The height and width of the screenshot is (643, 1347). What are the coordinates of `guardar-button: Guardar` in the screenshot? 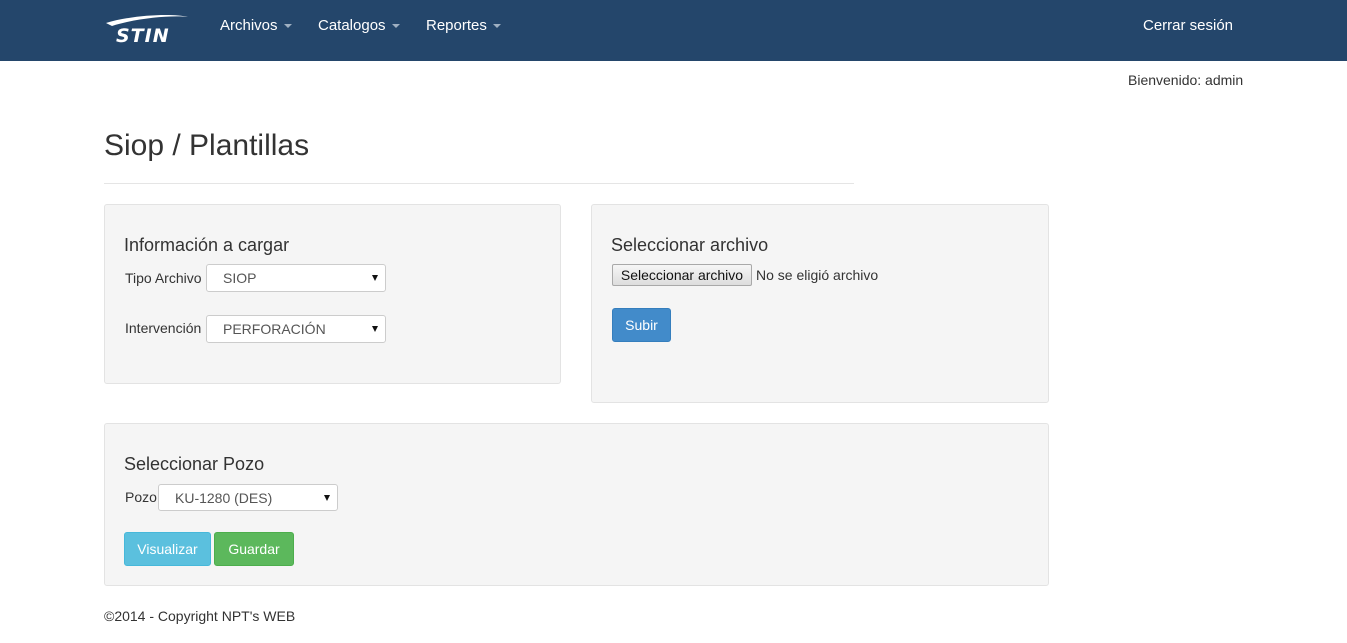 It's located at (254, 549).